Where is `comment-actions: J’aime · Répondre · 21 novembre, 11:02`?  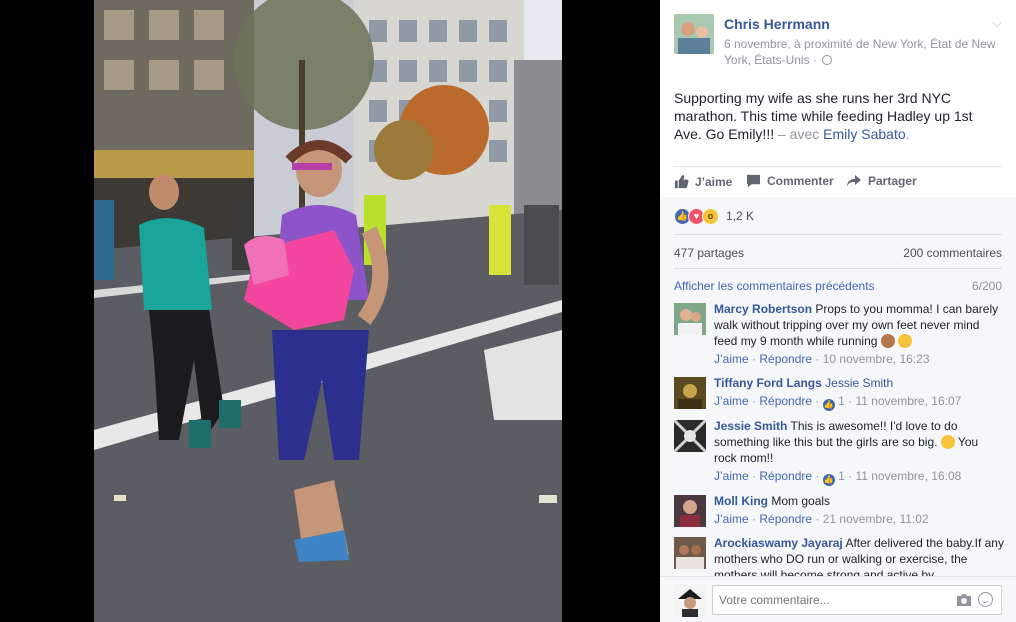
comment-actions: J’aime · Répondre · 21 novembre, 11:02 is located at coordinates (821, 519).